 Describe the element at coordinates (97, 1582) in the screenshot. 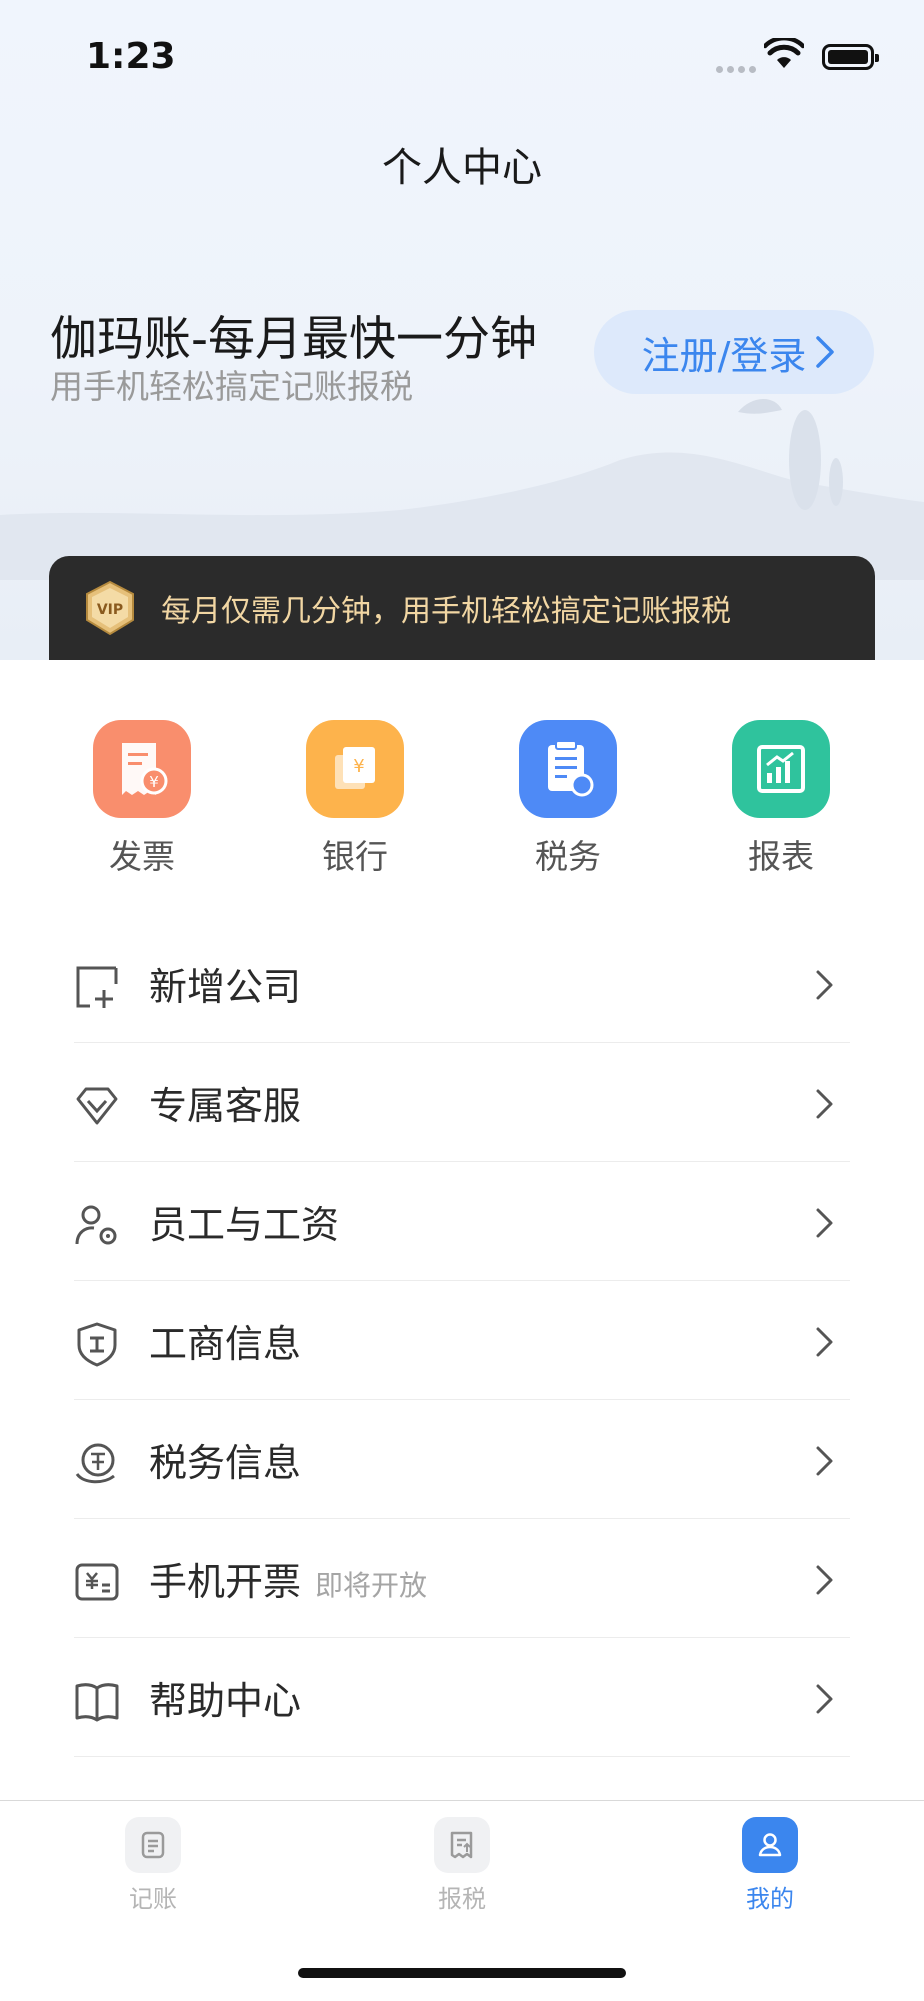

I see `mobile-invoice-icon` at that location.